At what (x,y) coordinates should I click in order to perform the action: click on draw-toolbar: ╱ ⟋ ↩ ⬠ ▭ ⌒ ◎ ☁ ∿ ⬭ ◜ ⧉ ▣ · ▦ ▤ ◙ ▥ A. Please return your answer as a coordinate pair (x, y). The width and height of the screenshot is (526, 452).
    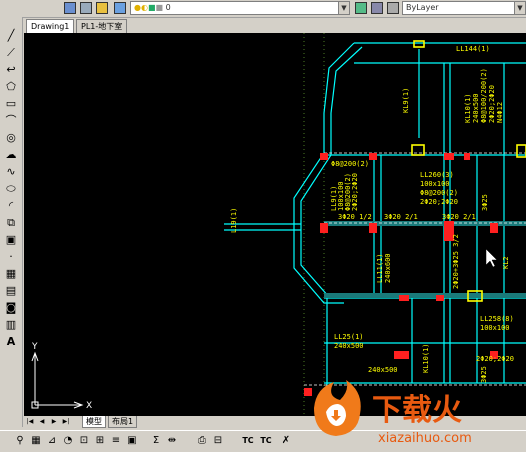
    Looking at the image, I should click on (11, 222).